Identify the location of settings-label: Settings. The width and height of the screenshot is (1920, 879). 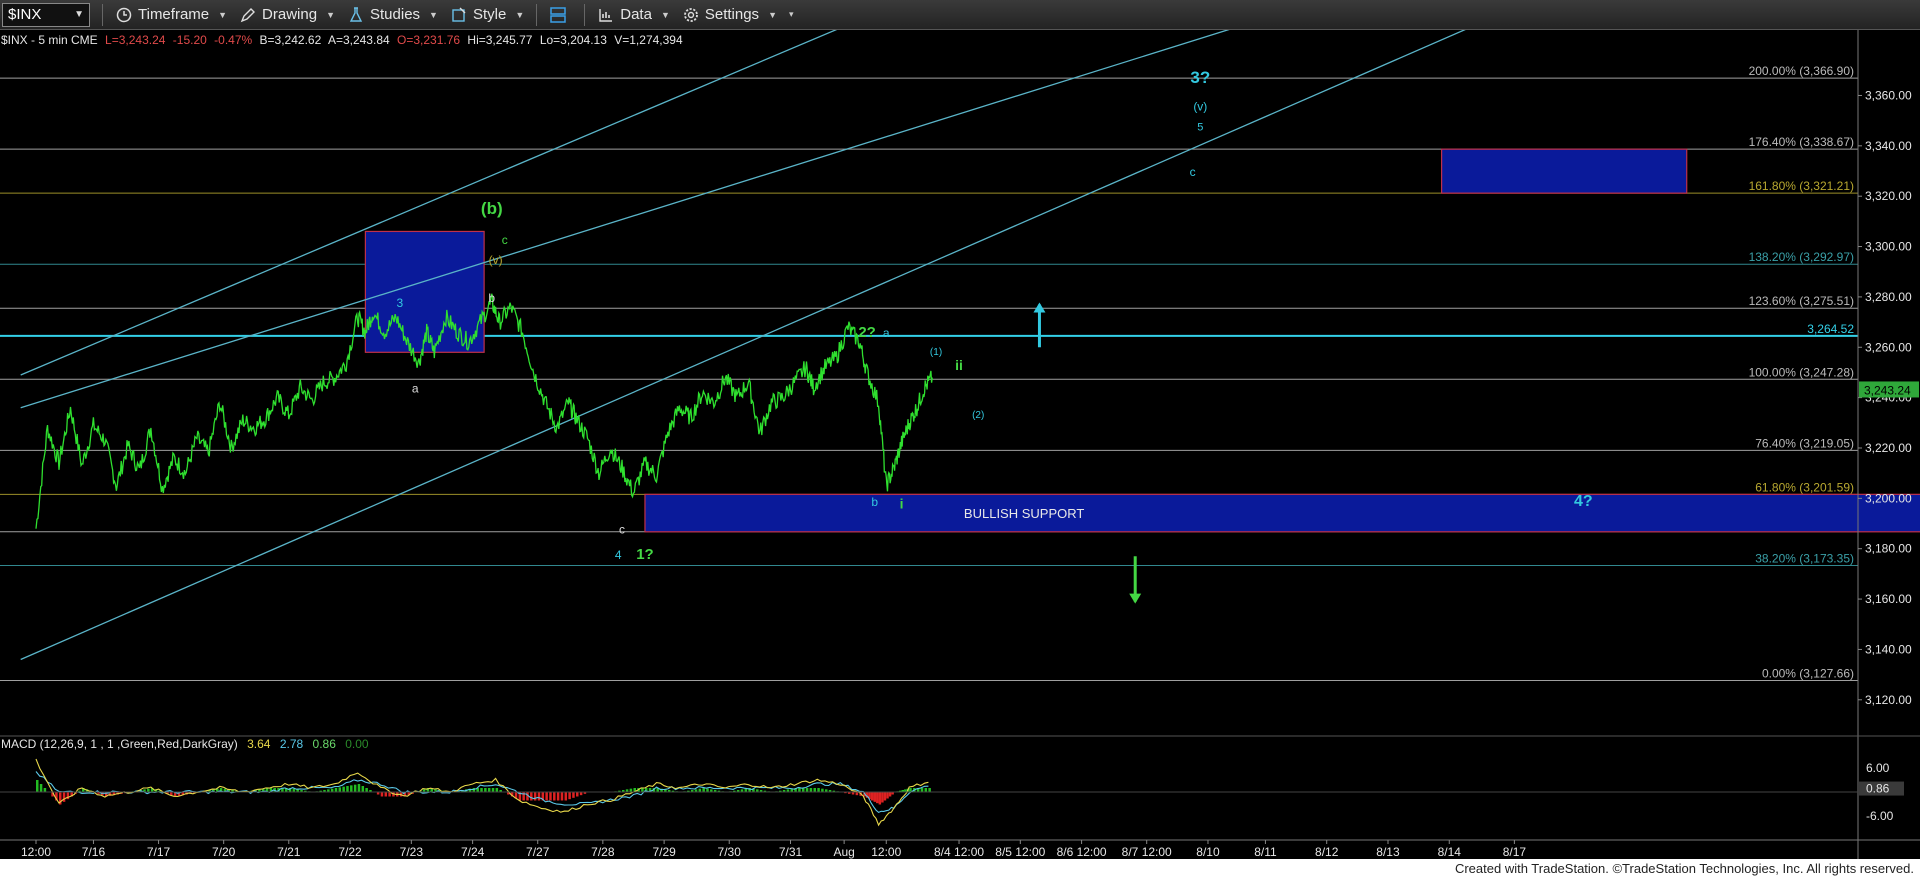
(732, 14).